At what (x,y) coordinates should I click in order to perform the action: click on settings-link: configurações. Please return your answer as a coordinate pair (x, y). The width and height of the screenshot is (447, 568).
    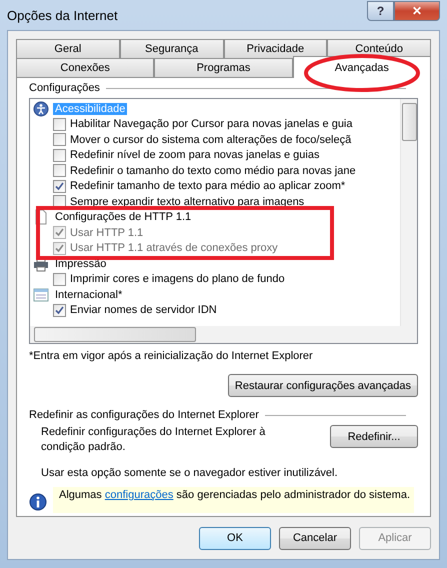
    Looking at the image, I should click on (139, 495).